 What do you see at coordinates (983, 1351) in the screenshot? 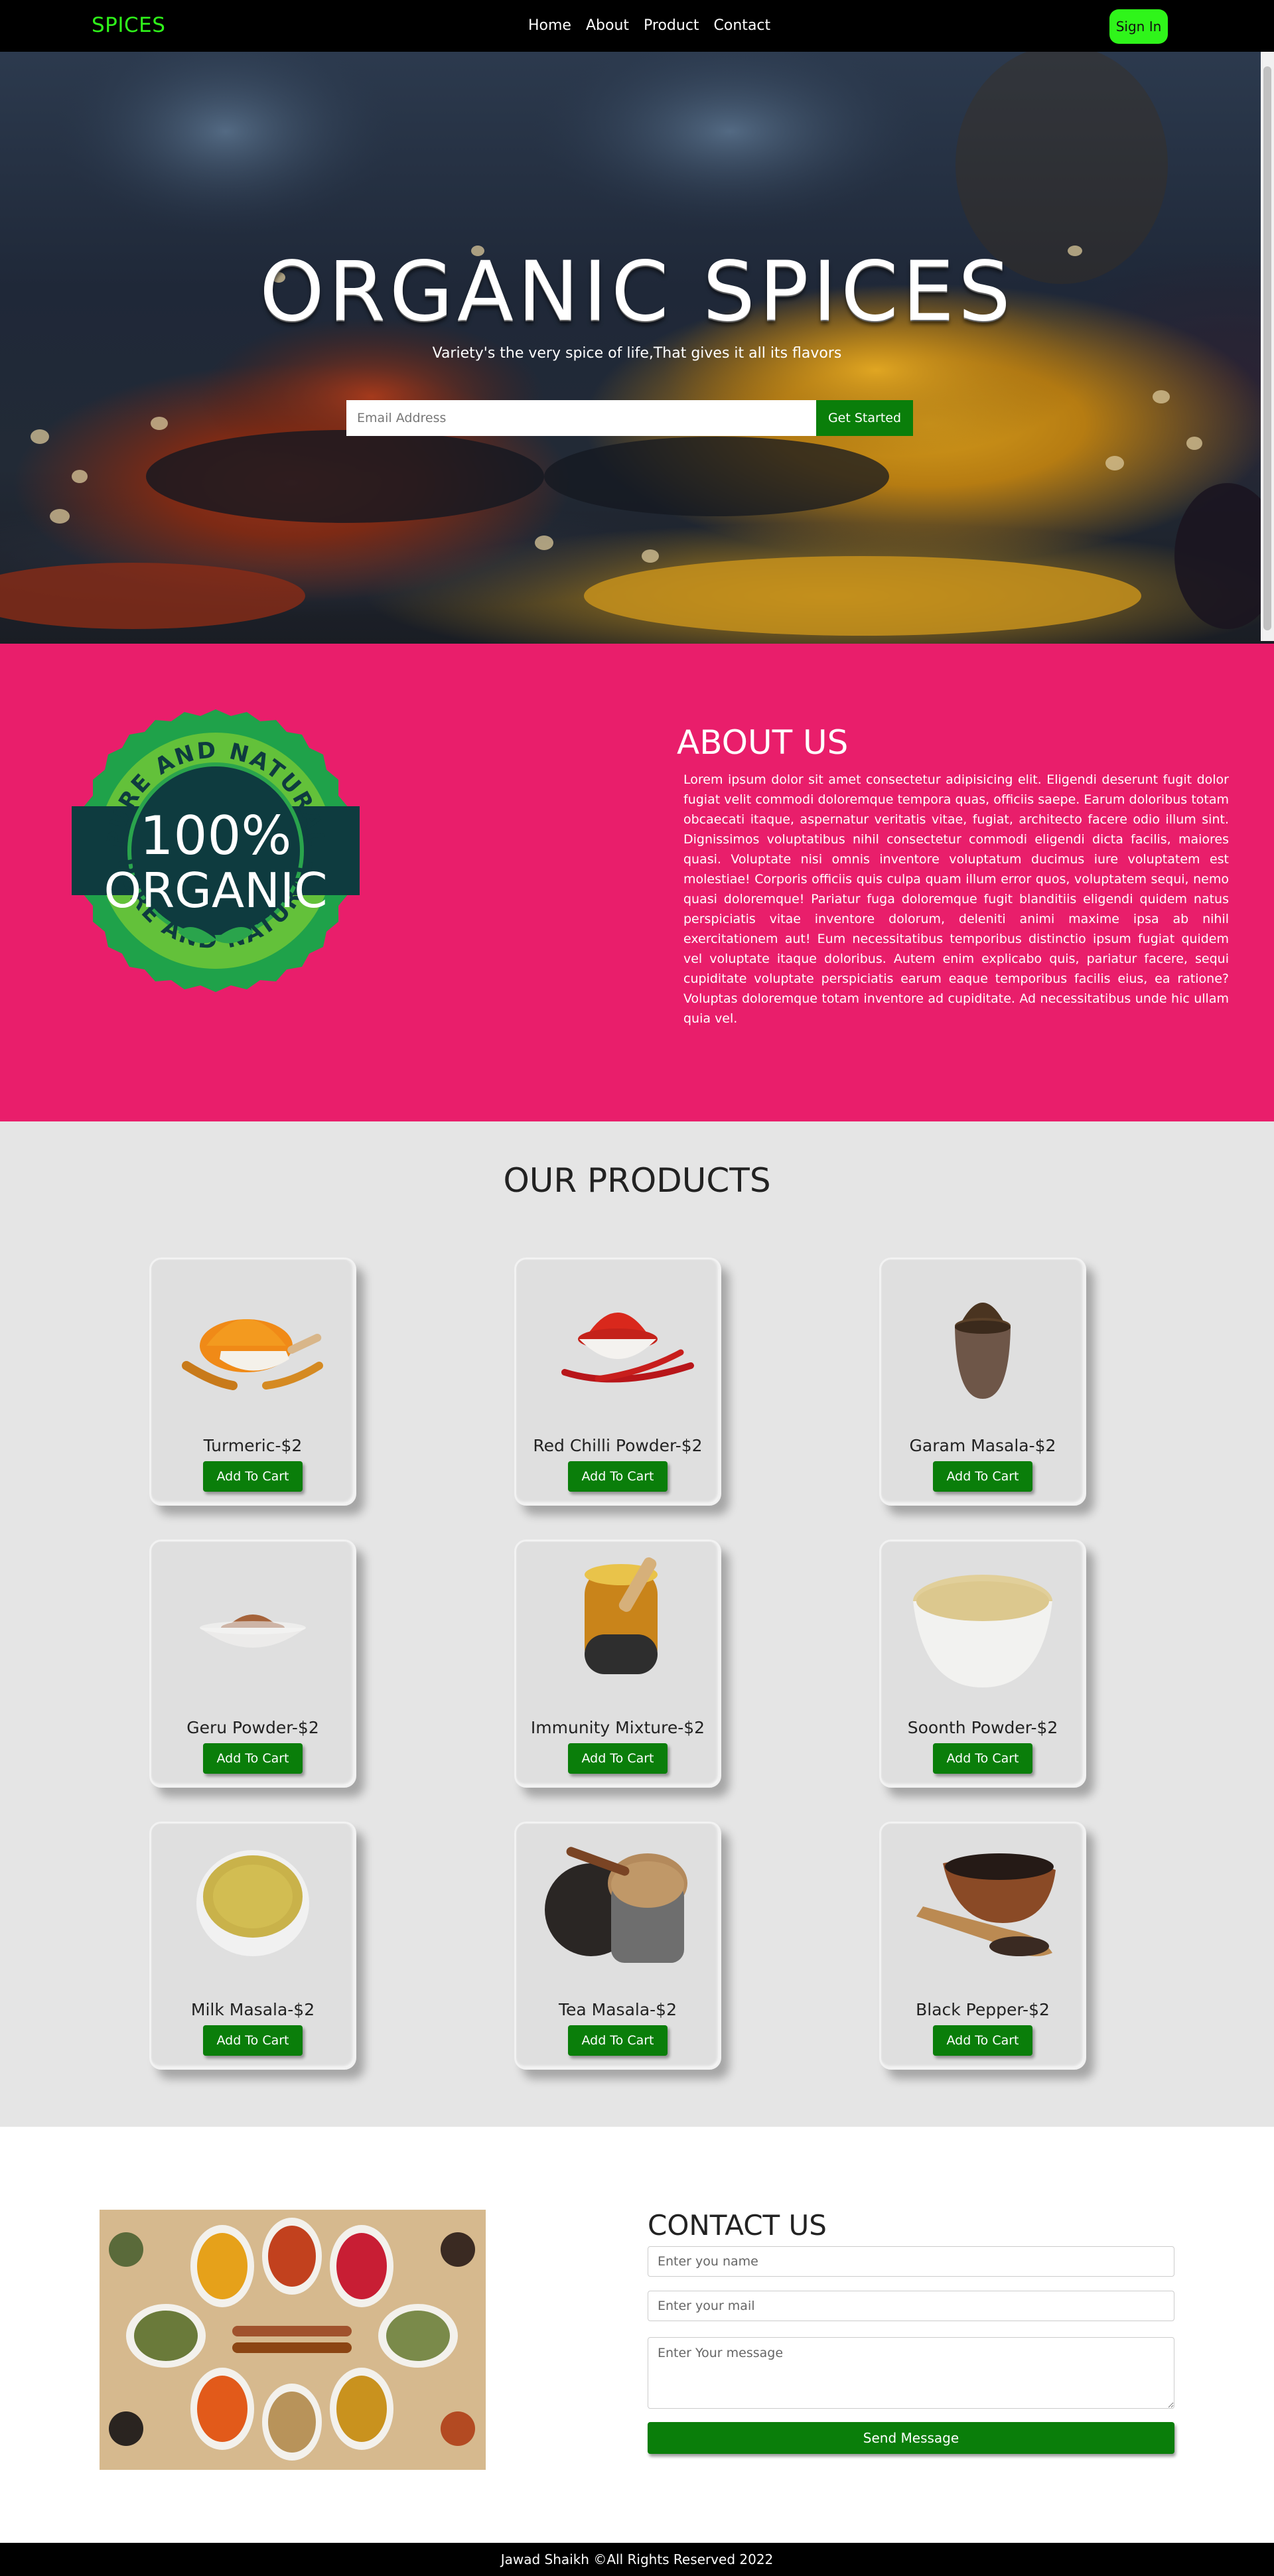
I see `garam-masala-image` at bounding box center [983, 1351].